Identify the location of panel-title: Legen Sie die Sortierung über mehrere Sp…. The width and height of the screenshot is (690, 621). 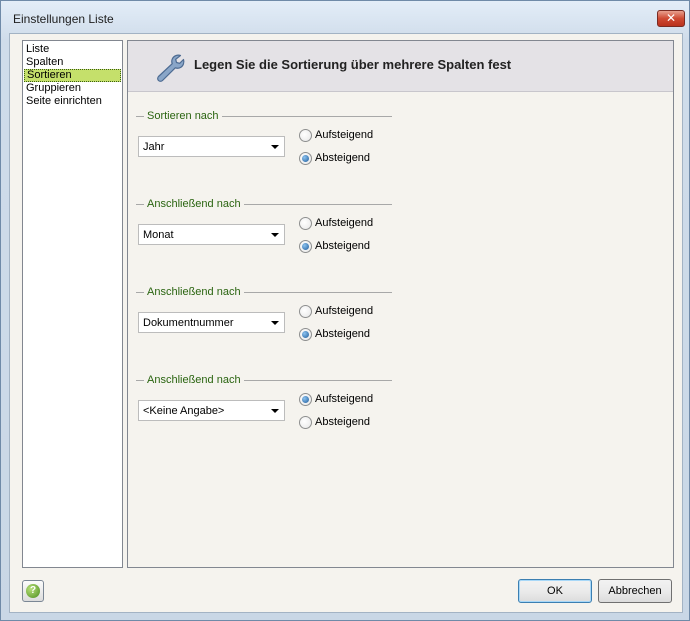
(353, 64).